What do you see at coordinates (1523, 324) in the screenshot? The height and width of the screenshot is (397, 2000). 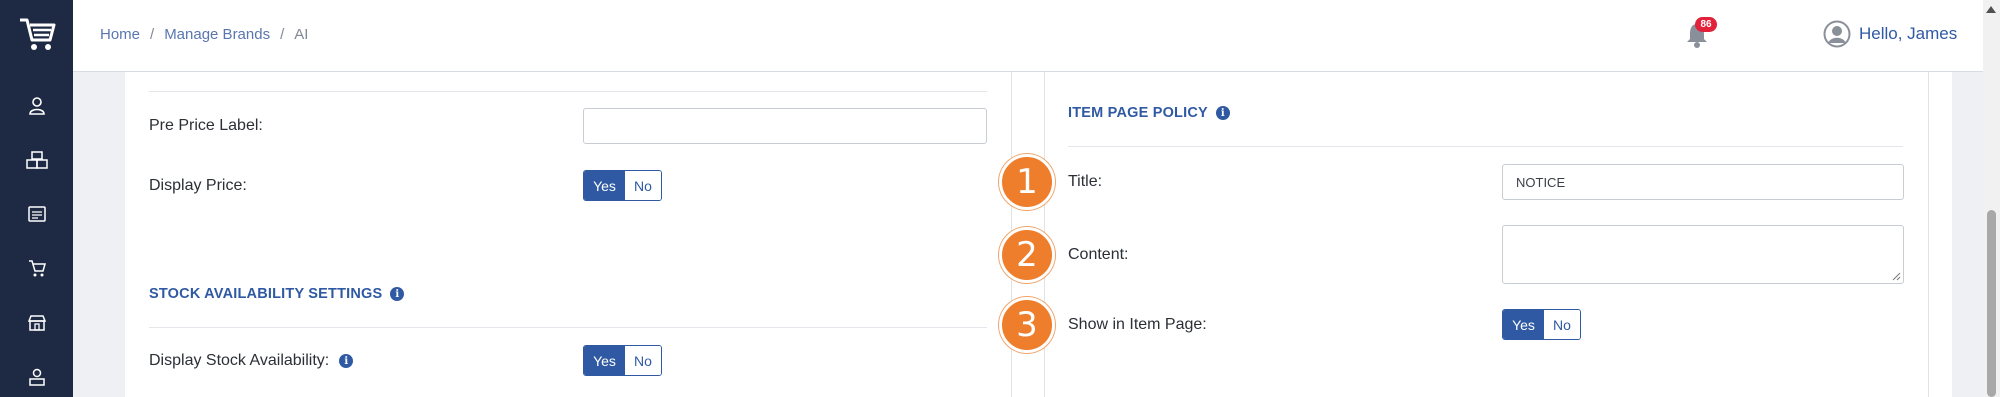 I see `show-in-item-page-yes-button: Yes` at bounding box center [1523, 324].